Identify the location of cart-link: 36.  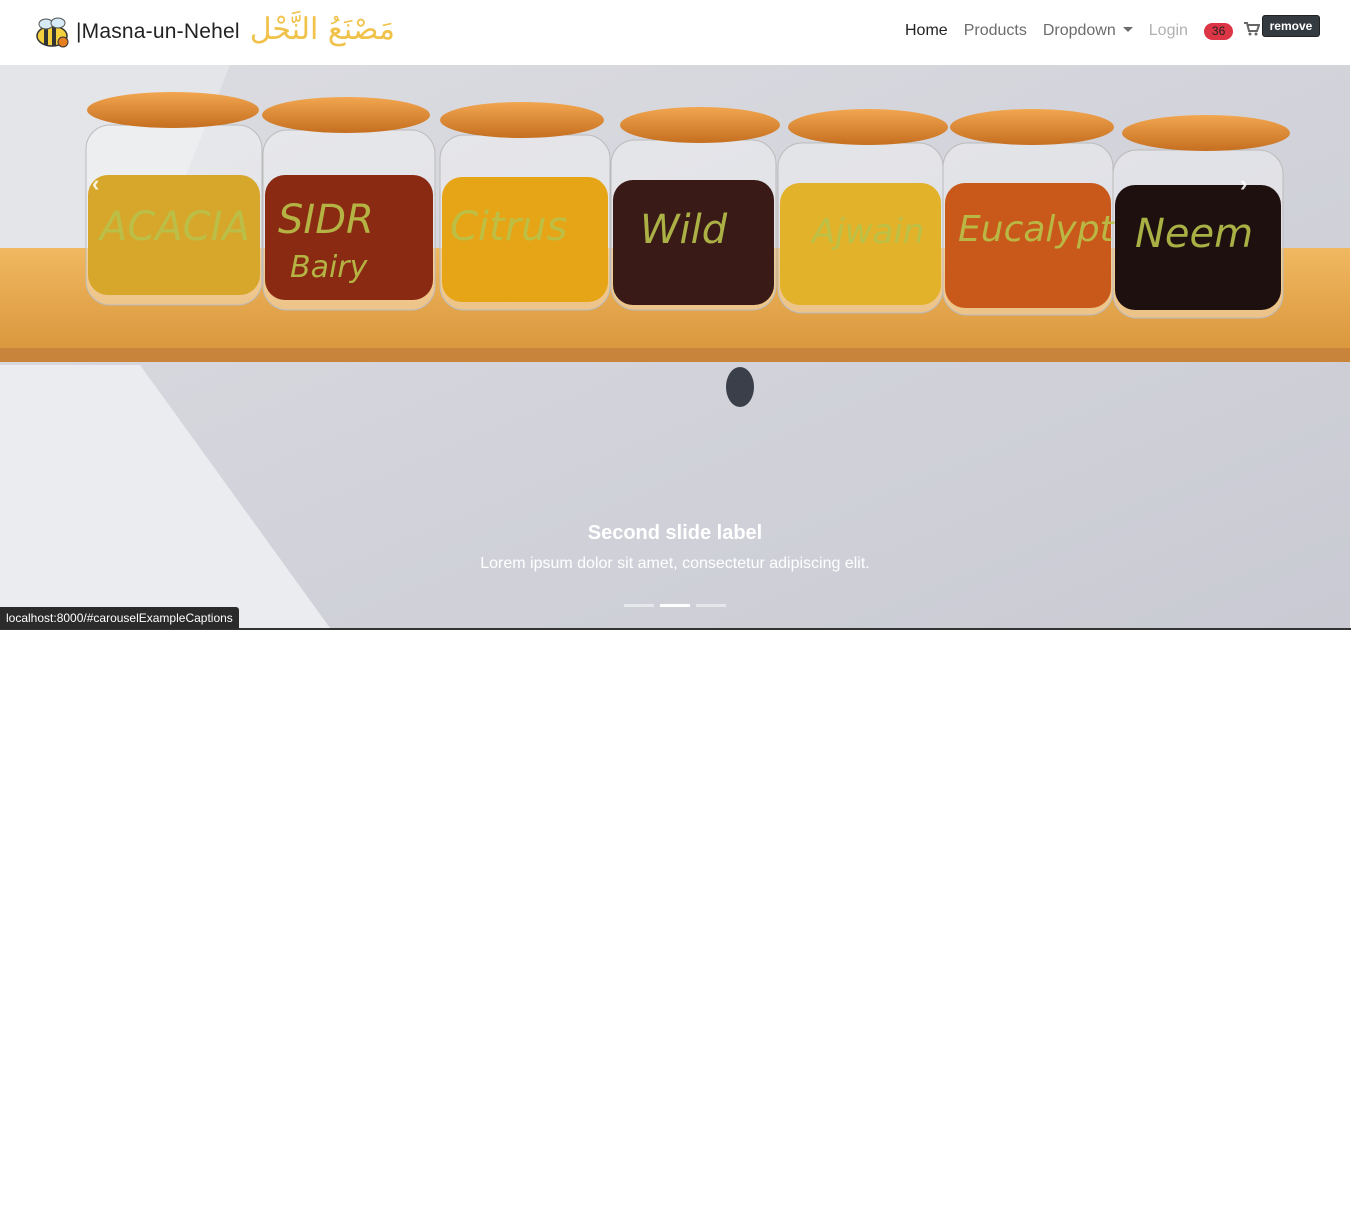
(1231, 31).